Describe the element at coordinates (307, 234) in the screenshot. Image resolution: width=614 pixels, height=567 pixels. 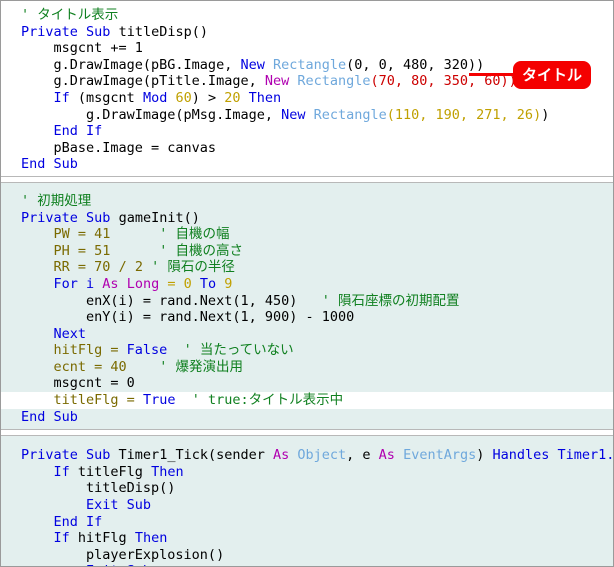
I see `code-line: PW = 41 ' 自機の幅` at that location.